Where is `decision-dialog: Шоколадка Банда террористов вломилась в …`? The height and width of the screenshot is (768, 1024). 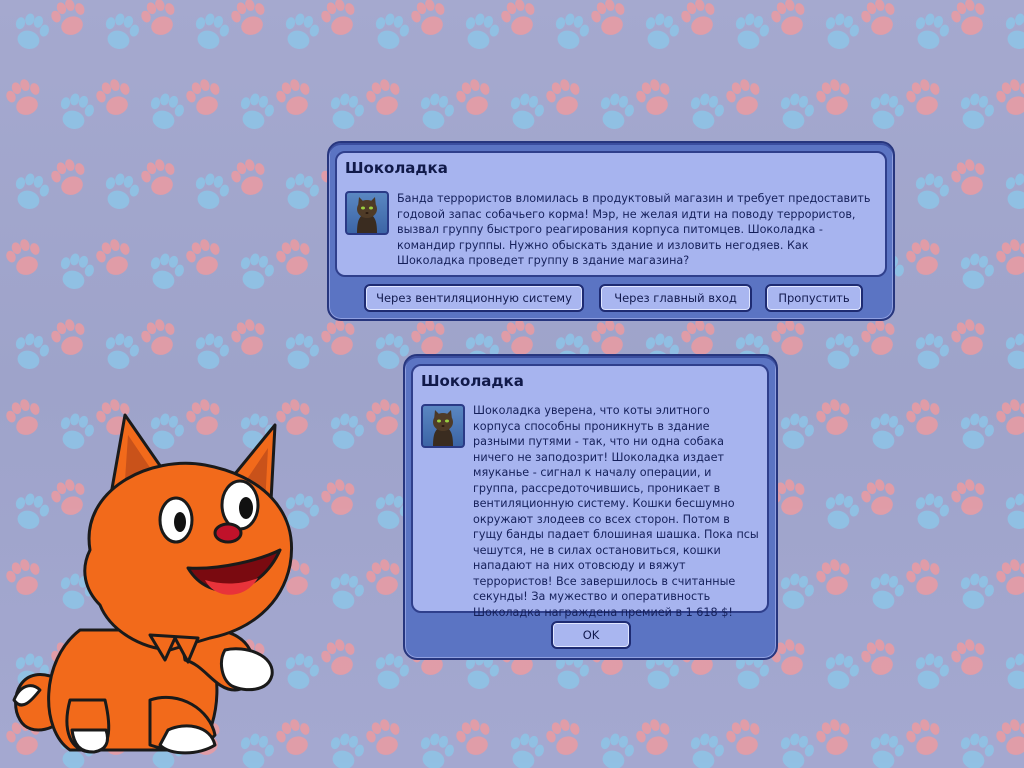
decision-dialog: Шоколадка Банда террористов вломилась в … is located at coordinates (611, 231).